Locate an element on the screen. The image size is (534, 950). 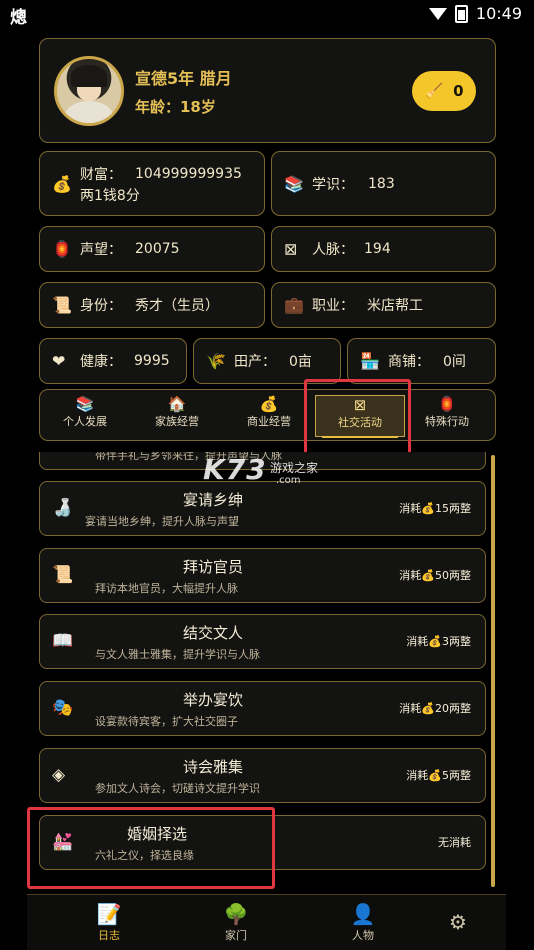
status-bar: 熜 10:49 is located at coordinates (267, 14).